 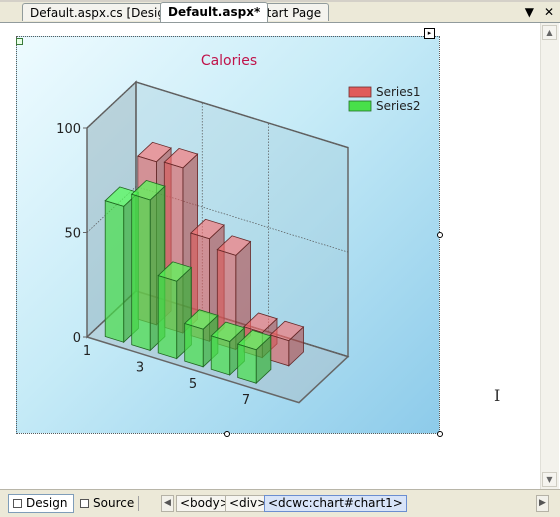 What do you see at coordinates (360, 106) in the screenshot?
I see `legend-swatch-series2` at bounding box center [360, 106].